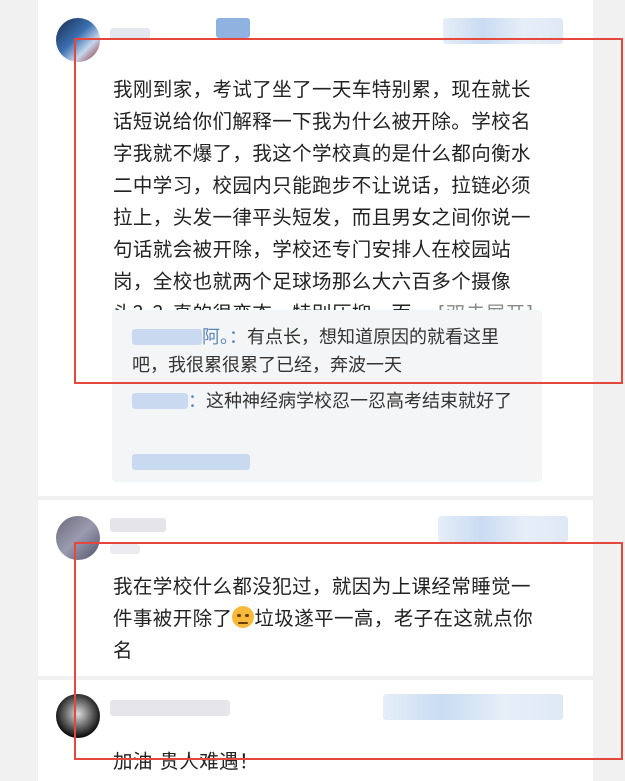 This screenshot has height=781, width=625. What do you see at coordinates (197, 401) in the screenshot?
I see `reply-name: ：` at bounding box center [197, 401].